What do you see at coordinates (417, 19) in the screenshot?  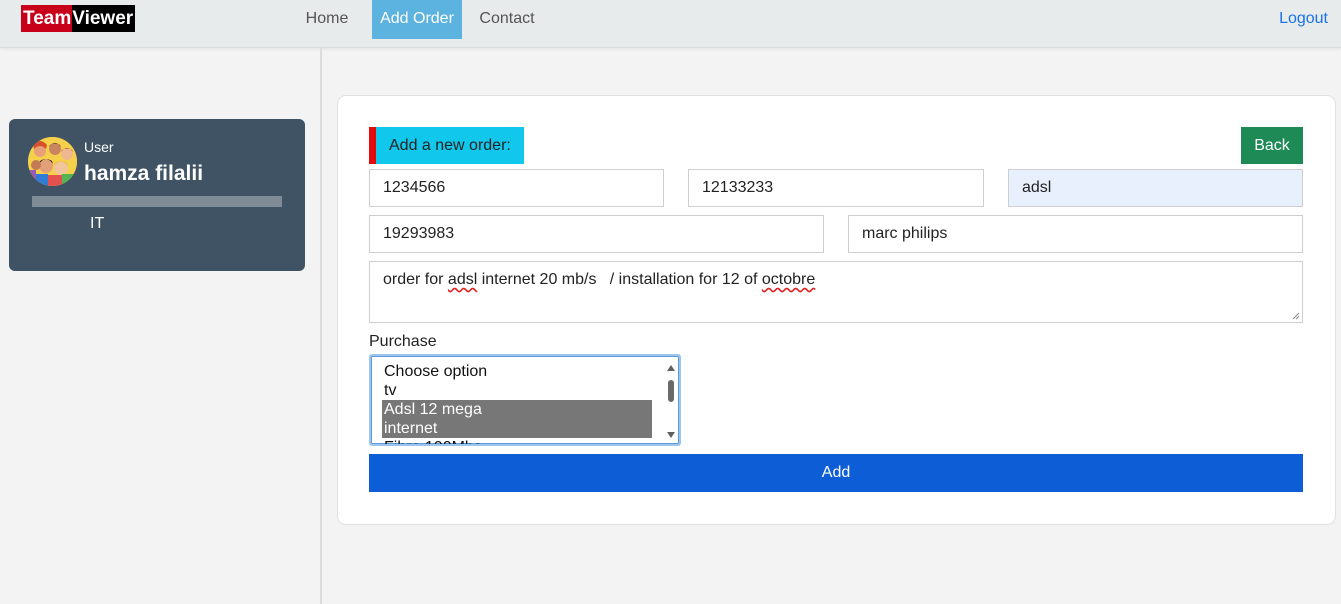 I see `nav-add-order-link: Add Order` at bounding box center [417, 19].